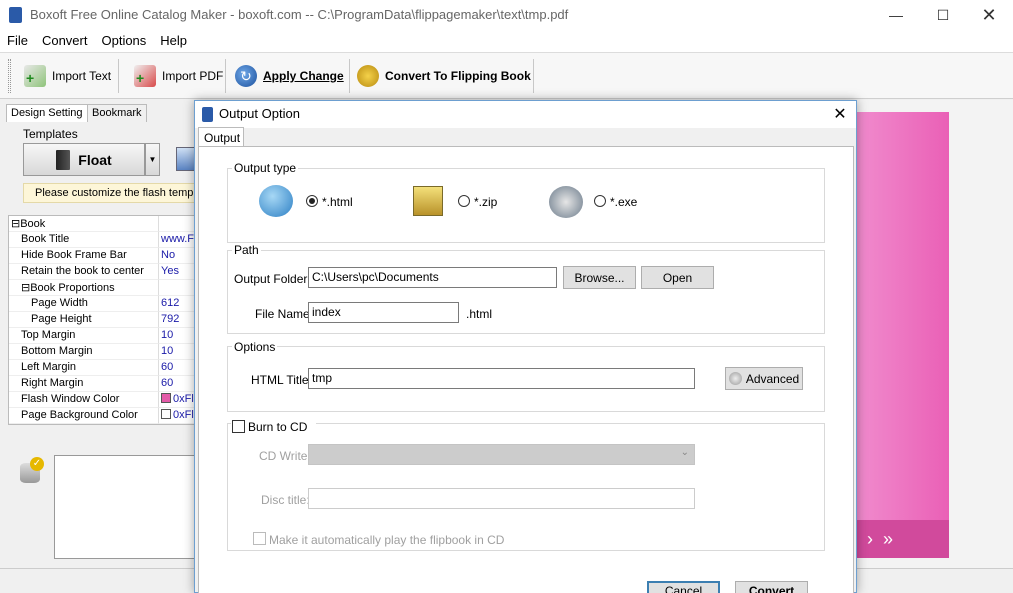  Describe the element at coordinates (683, 587) in the screenshot. I see `cancel-button: Cancel` at that location.